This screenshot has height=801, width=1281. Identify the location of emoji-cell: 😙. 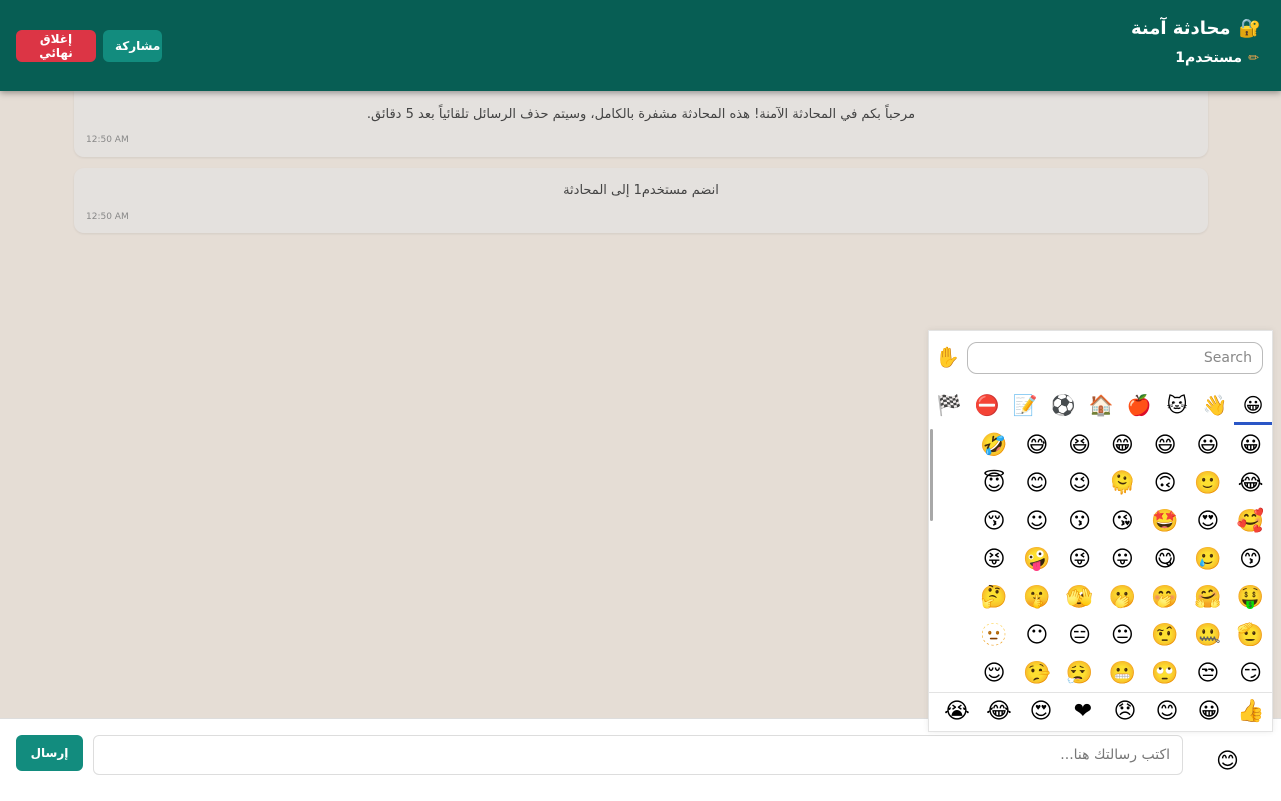
(1250, 560).